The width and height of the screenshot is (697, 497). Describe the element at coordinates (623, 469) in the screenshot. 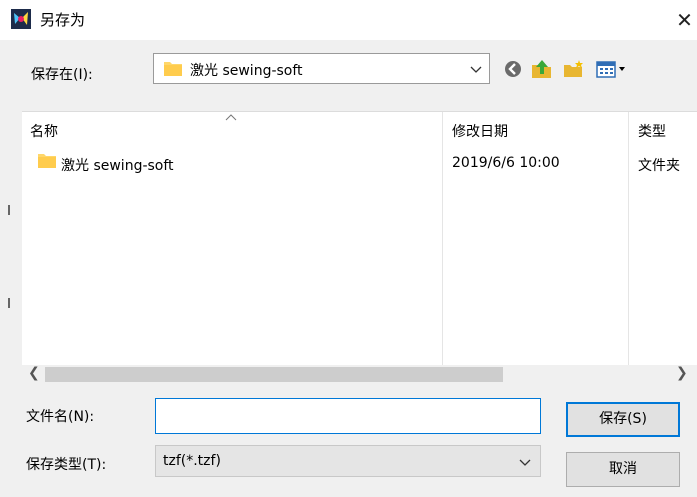

I see `cancel-button: 取消` at that location.